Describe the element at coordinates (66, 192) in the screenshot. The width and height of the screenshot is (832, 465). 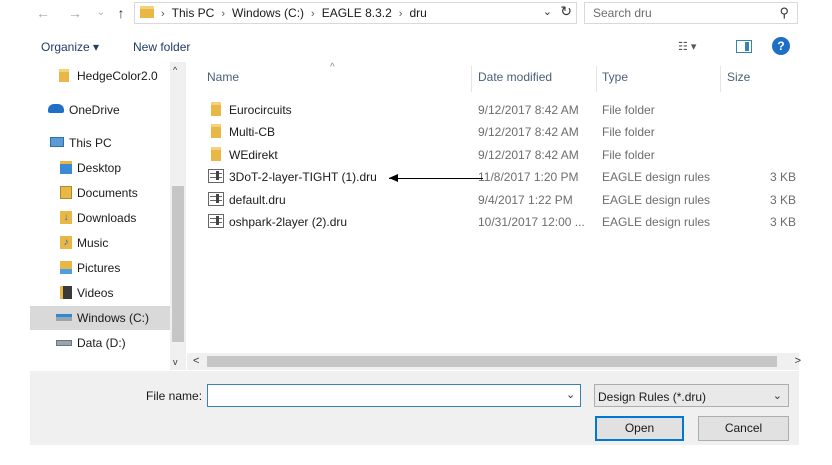
I see `documents-icon` at that location.